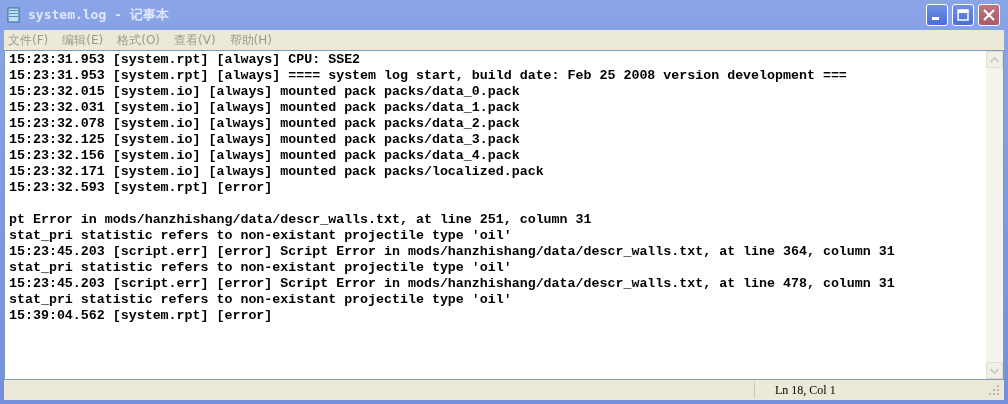 This screenshot has width=1008, height=404. I want to click on log-line: pt Error in mods/hanzhishang/data/descr_walls.txt, at line 251, column 31, so click(301, 220).